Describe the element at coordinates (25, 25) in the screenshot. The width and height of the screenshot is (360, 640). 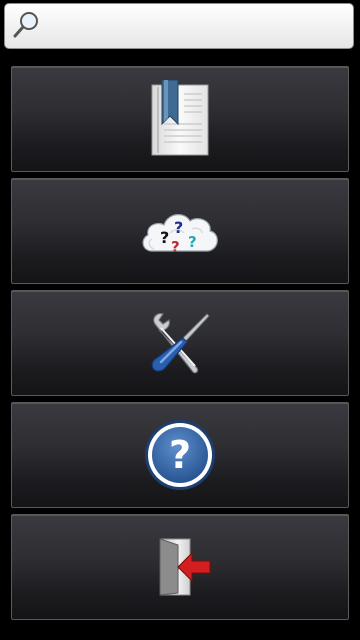
I see `search-icon` at that location.